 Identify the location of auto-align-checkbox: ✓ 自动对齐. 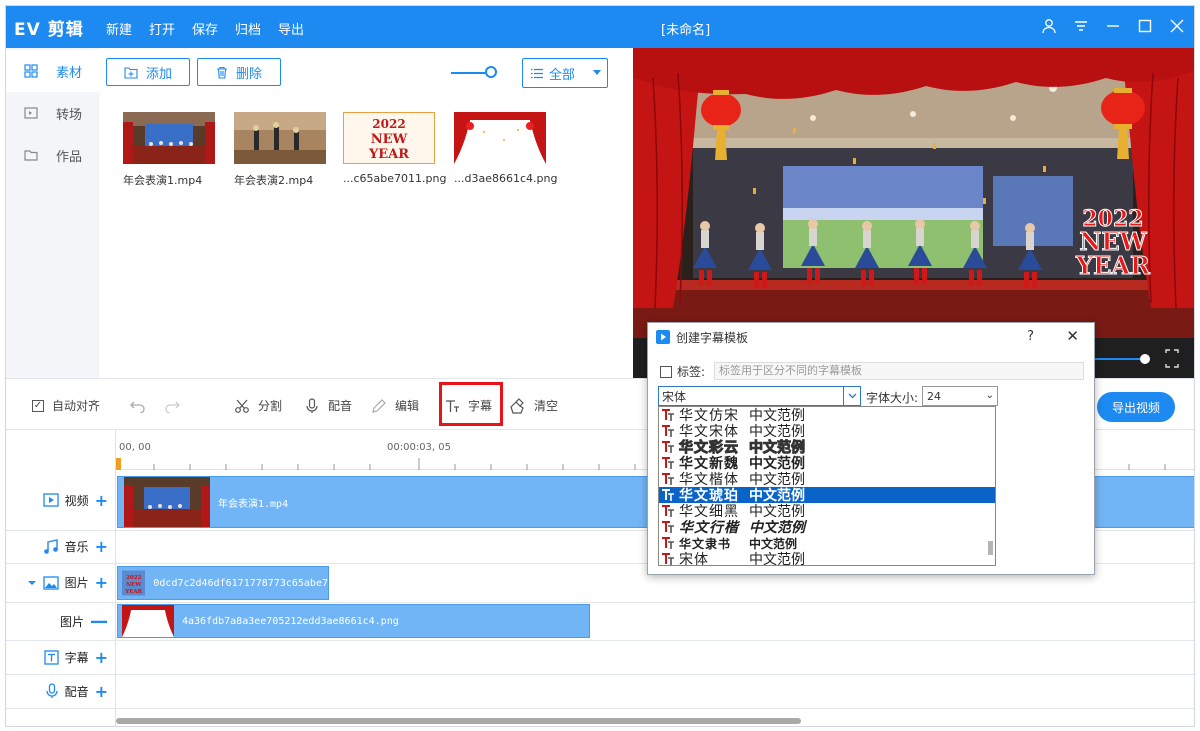
(66, 405).